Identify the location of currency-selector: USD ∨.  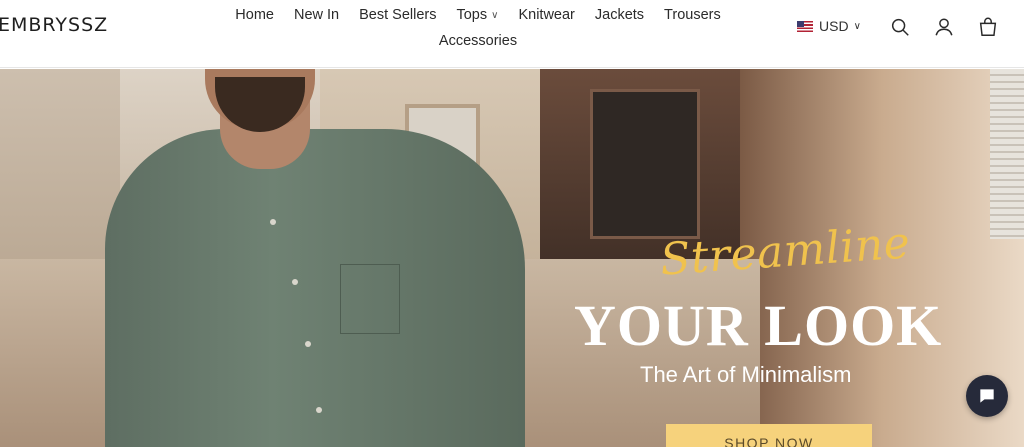
(829, 26).